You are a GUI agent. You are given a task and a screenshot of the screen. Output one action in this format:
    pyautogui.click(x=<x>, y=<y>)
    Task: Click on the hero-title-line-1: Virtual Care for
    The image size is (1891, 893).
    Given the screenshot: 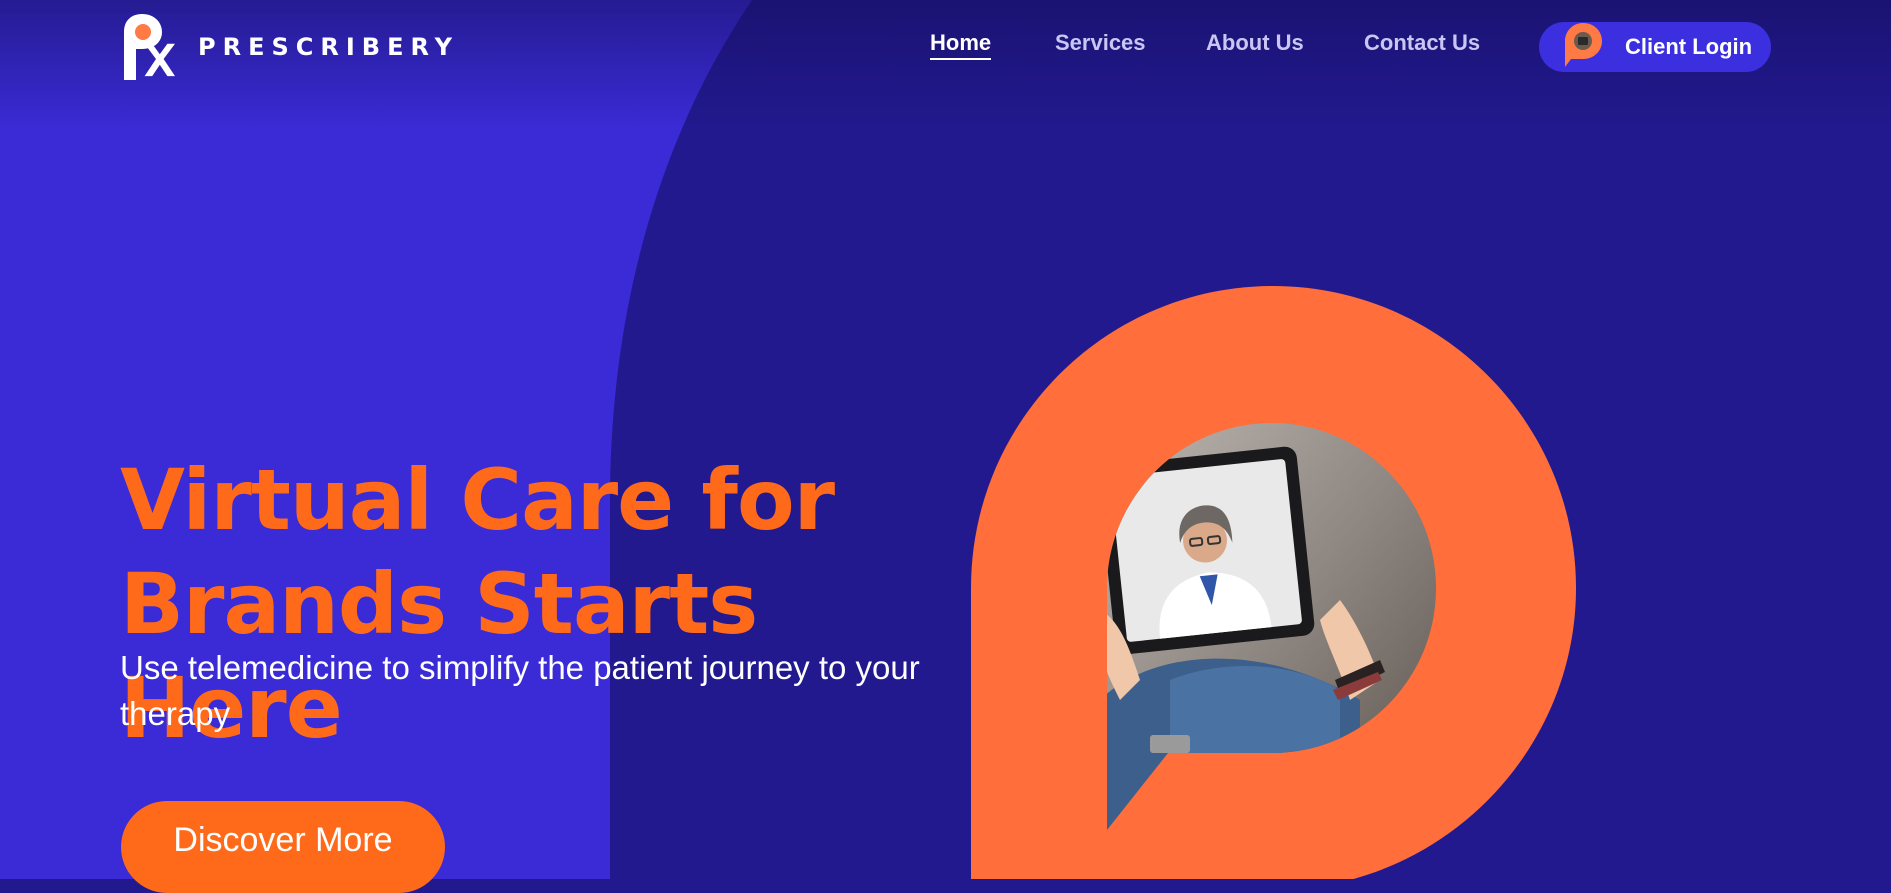 What is the action you would take?
    pyautogui.click(x=477, y=500)
    